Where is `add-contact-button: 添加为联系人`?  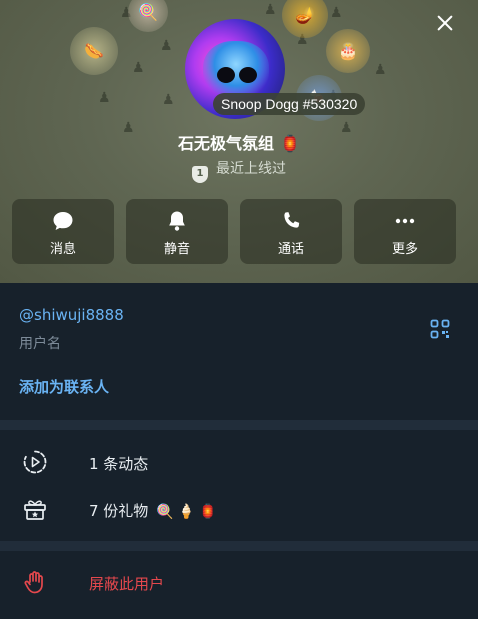
add-contact-button: 添加为联系人 is located at coordinates (64, 386).